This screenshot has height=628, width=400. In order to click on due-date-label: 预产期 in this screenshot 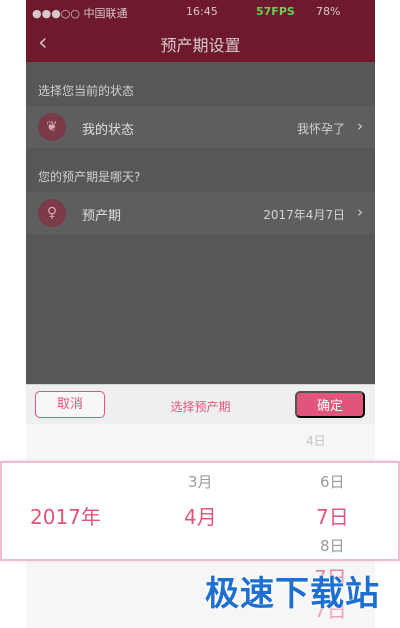, I will do `click(102, 216)`.